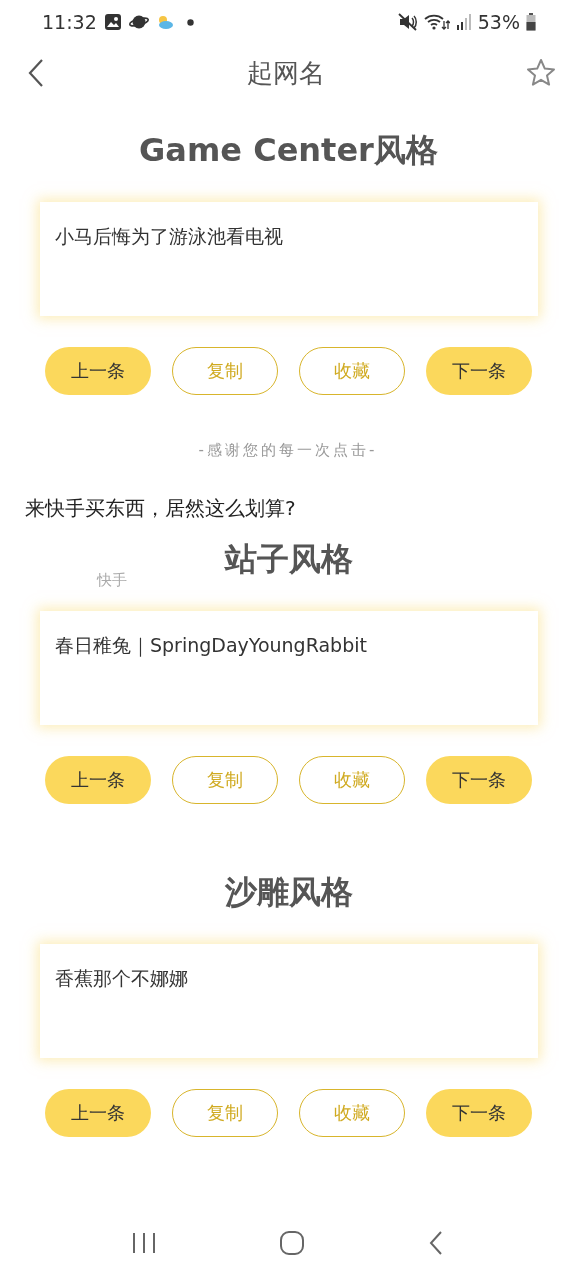 This screenshot has width=576, height=1280. What do you see at coordinates (138, 22) in the screenshot?
I see `planet-icon` at bounding box center [138, 22].